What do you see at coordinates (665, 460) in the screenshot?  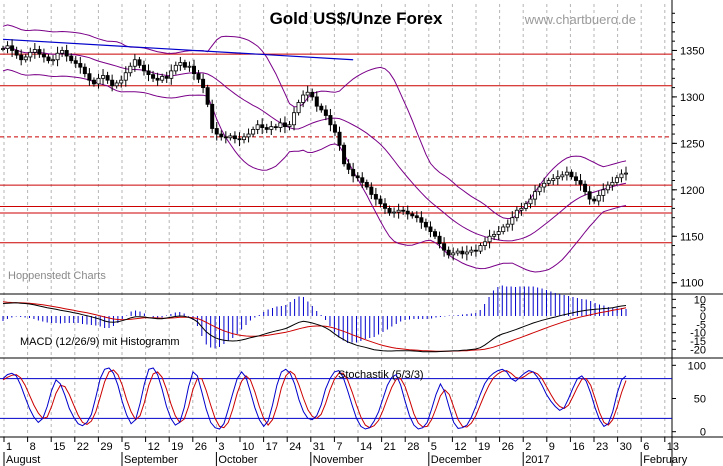 I see `x-month-label: February` at bounding box center [665, 460].